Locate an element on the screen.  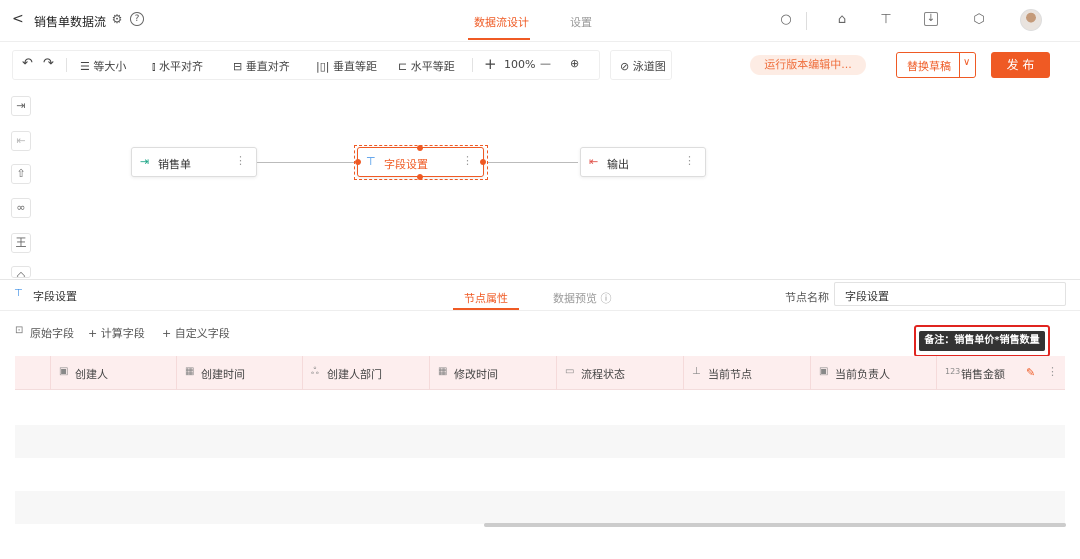
divider is located at coordinates (806, 21).